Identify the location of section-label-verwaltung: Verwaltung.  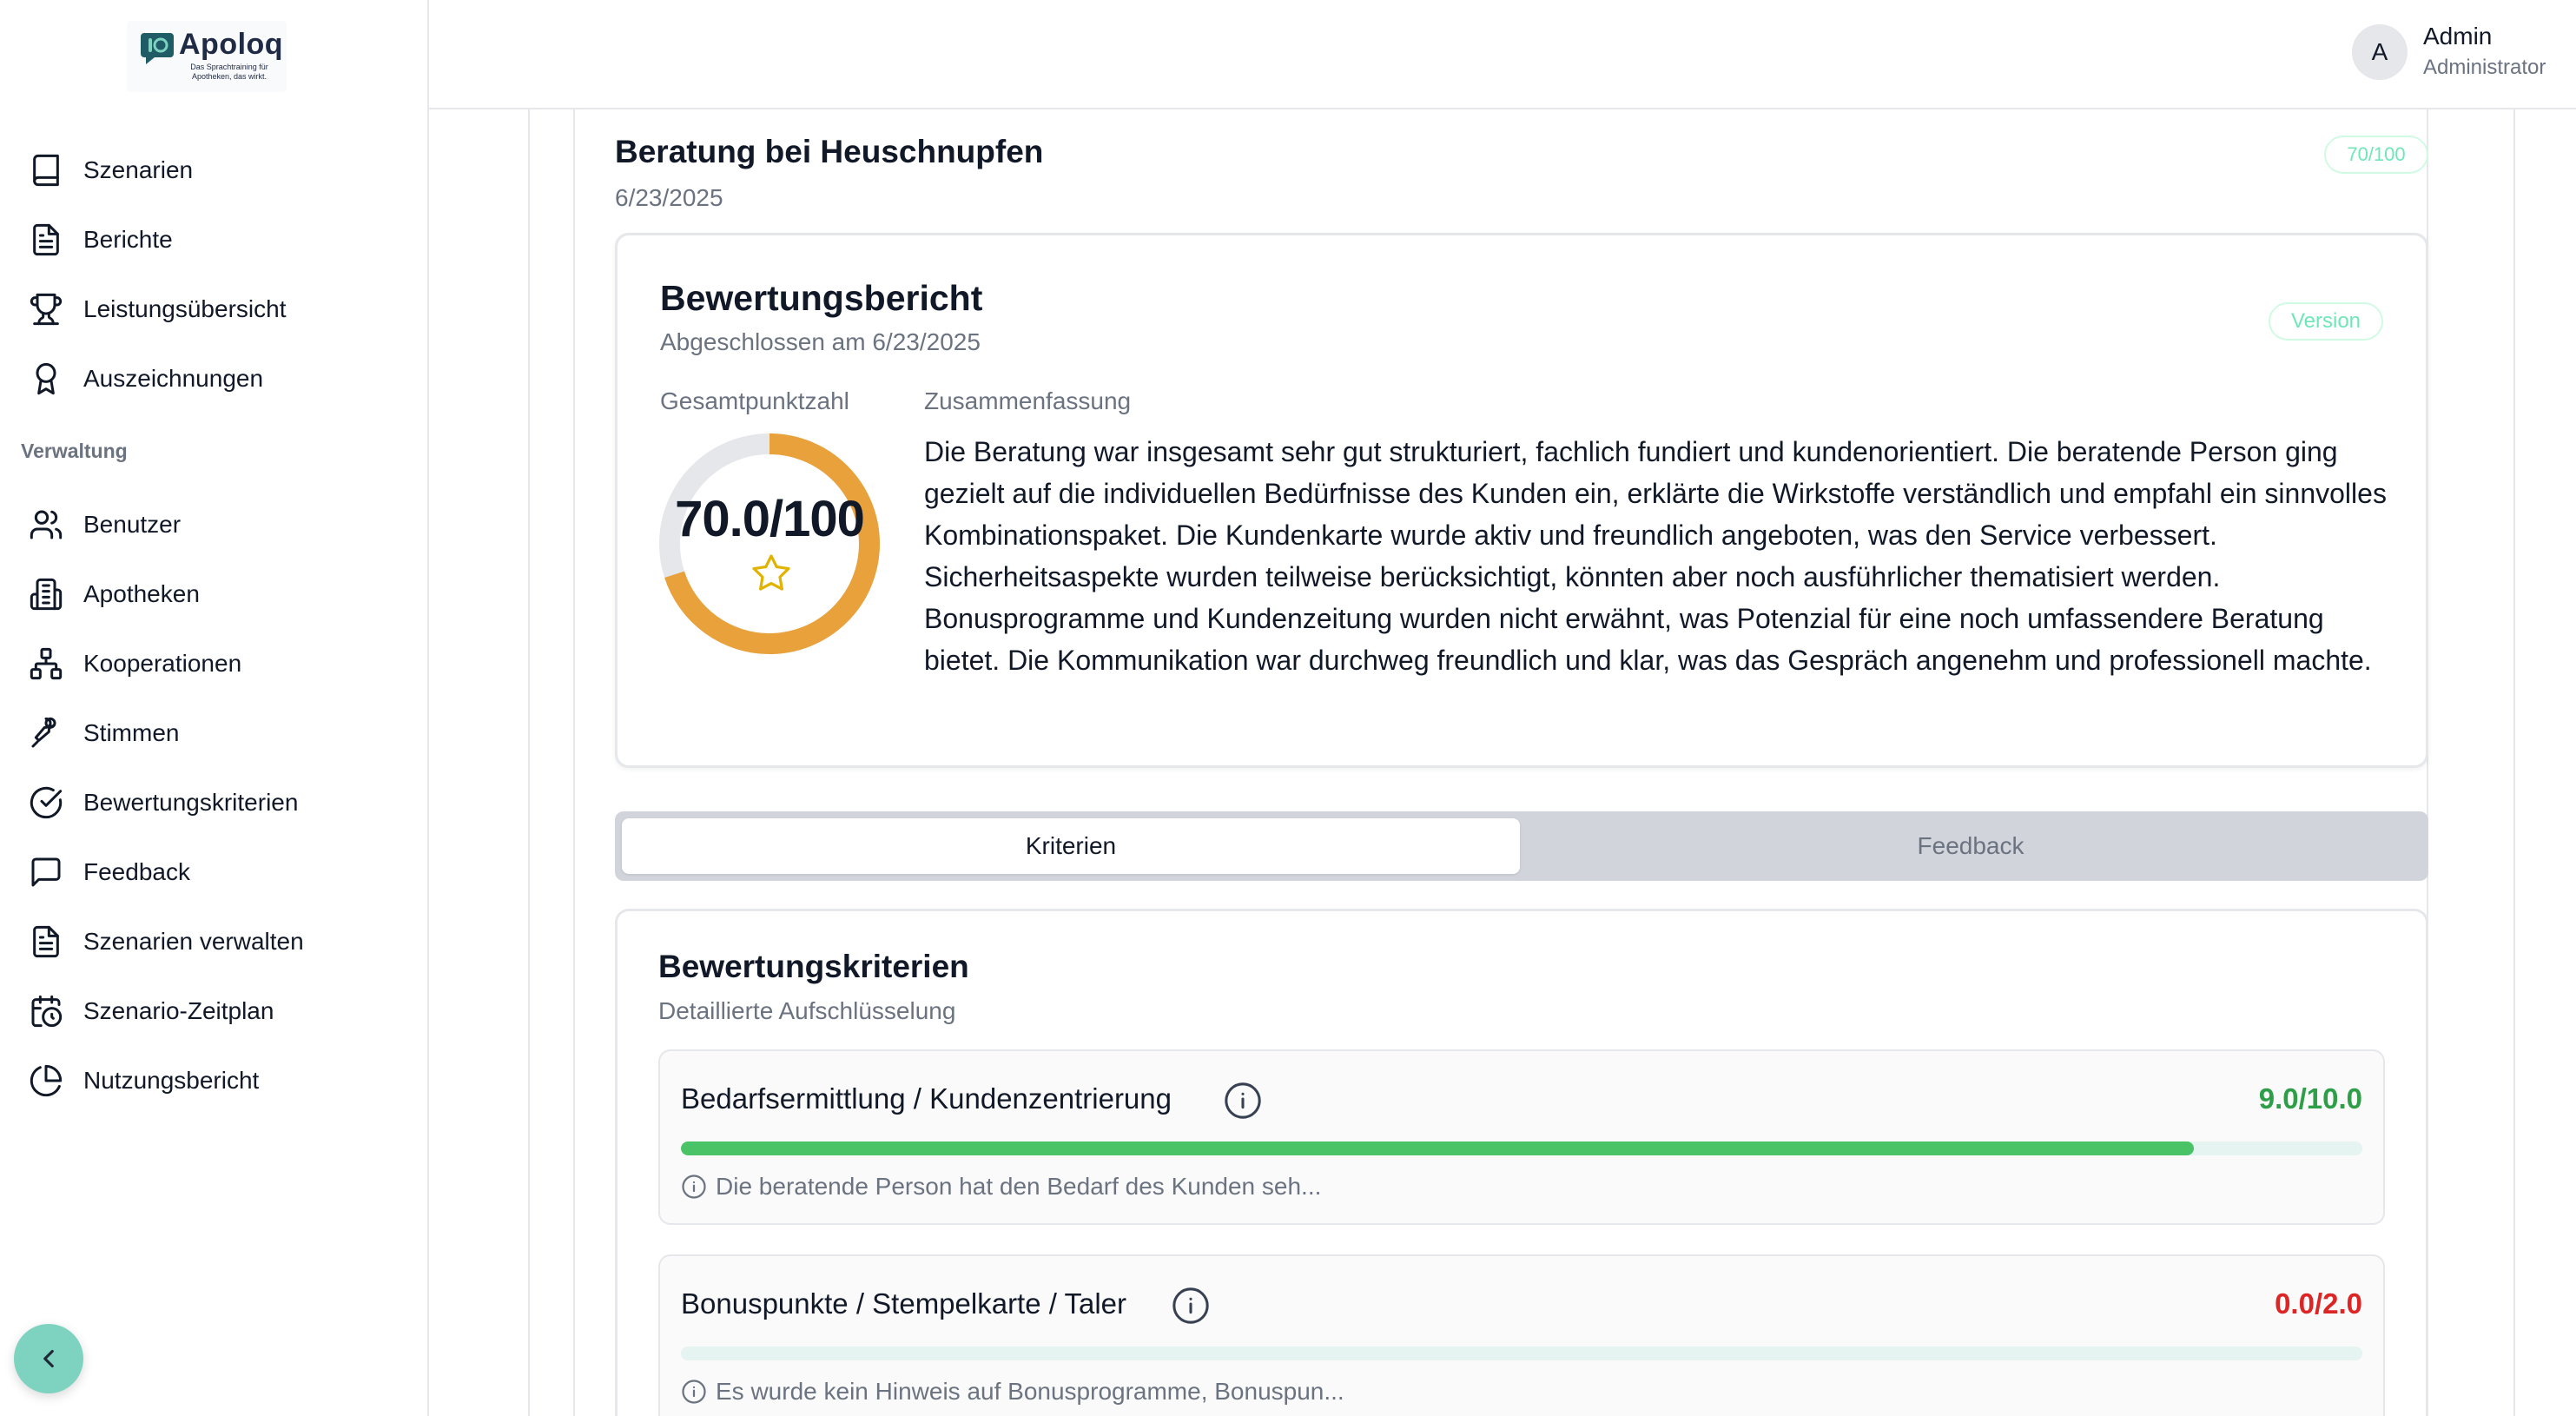
(75, 451).